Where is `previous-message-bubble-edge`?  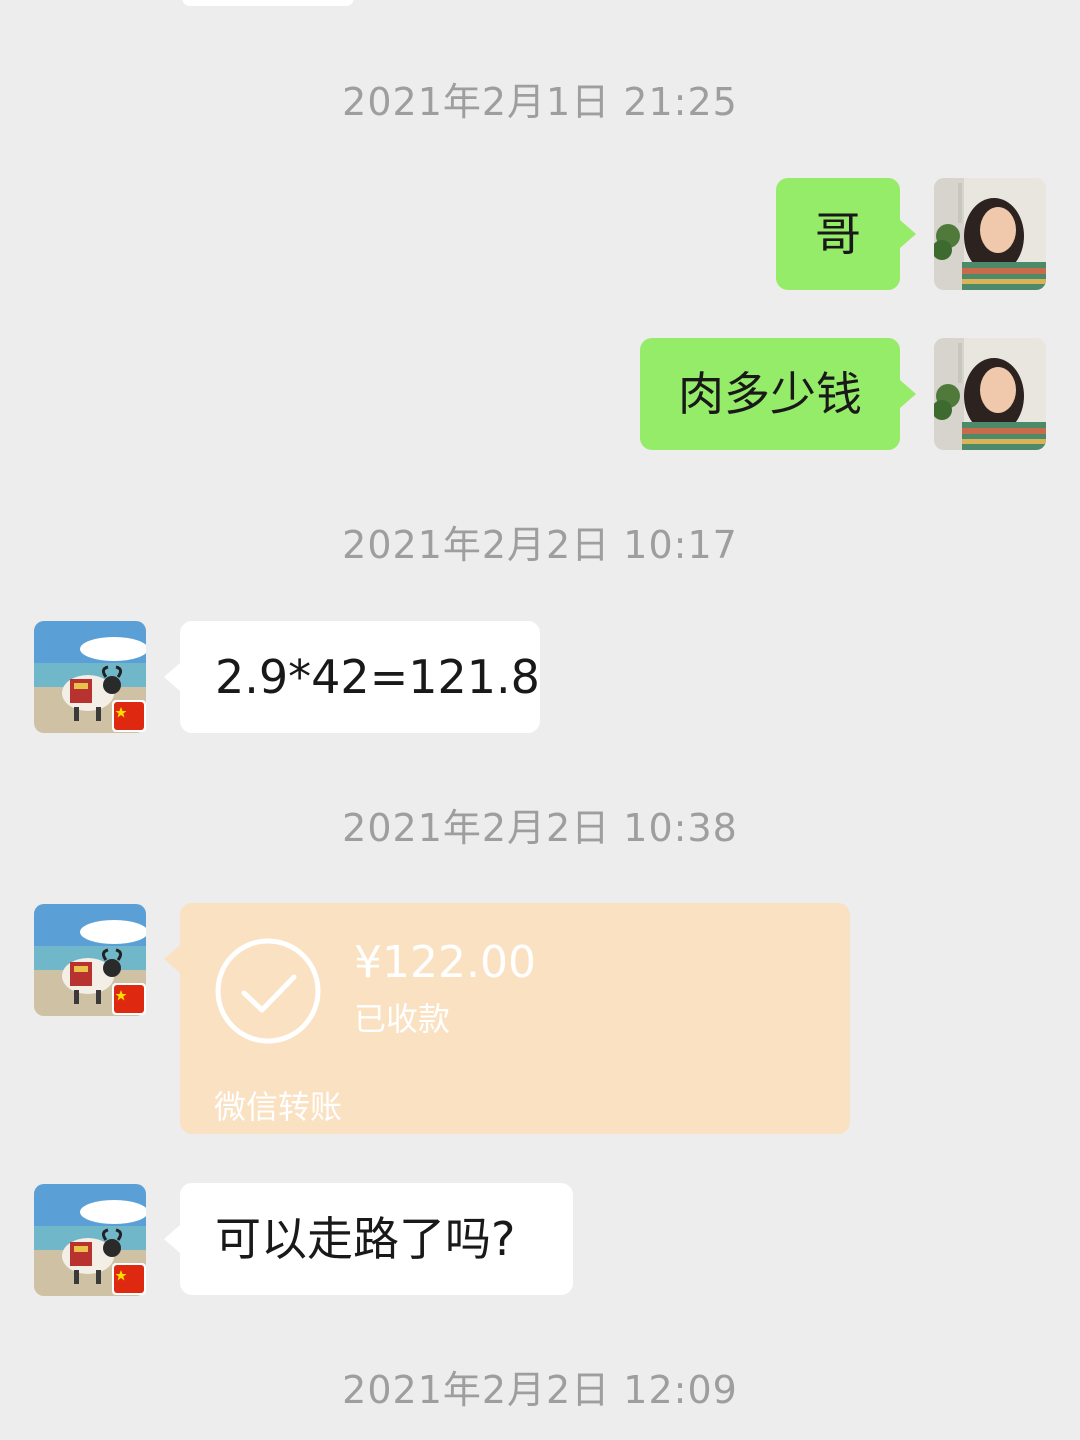 previous-message-bubble-edge is located at coordinates (268, 3).